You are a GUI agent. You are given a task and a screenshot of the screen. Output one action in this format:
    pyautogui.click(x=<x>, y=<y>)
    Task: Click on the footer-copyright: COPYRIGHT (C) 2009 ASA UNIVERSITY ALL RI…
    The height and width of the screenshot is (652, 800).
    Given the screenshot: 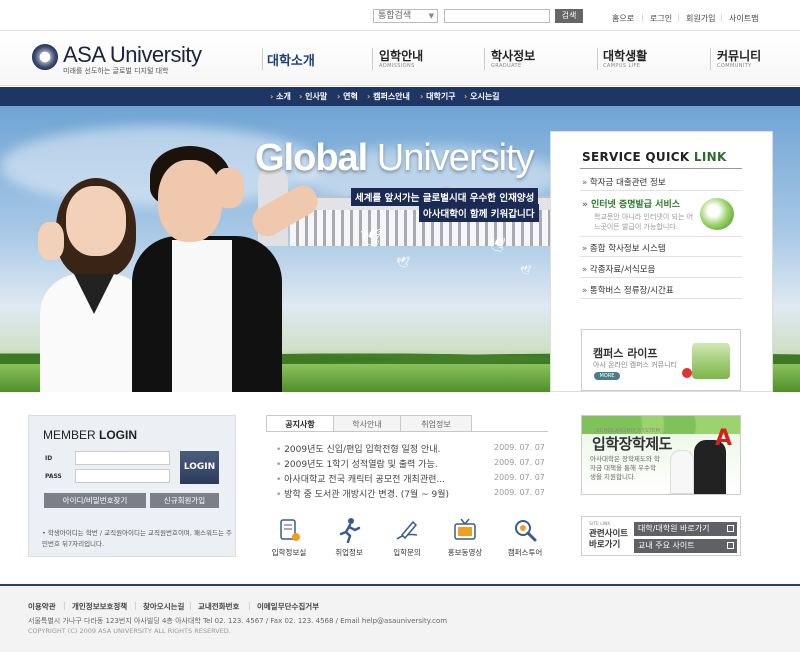 What is the action you would take?
    pyautogui.click(x=129, y=631)
    